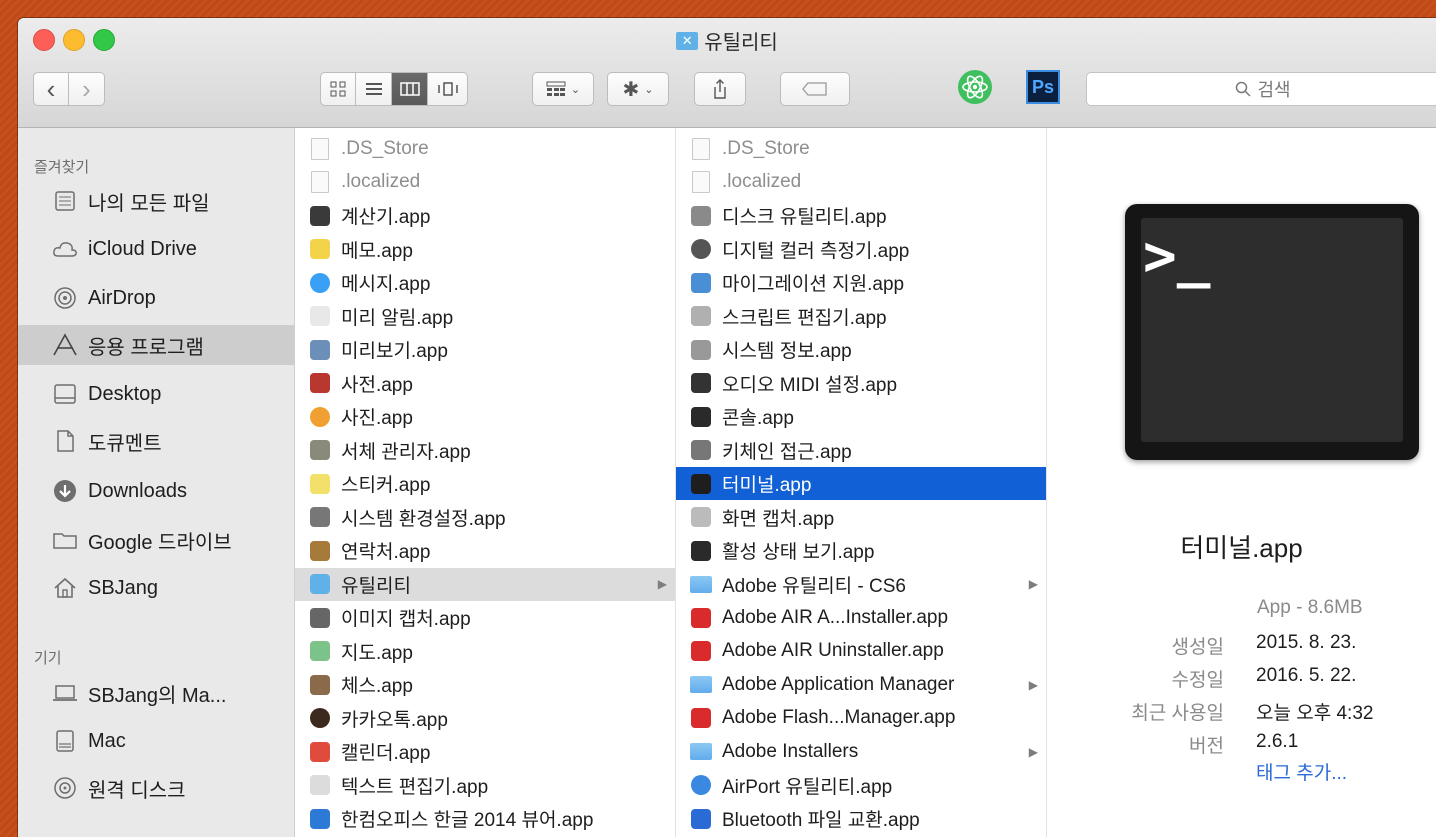 The height and width of the screenshot is (837, 1436). What do you see at coordinates (48, 658) in the screenshot?
I see `sidebar-header-devices: 기기` at bounding box center [48, 658].